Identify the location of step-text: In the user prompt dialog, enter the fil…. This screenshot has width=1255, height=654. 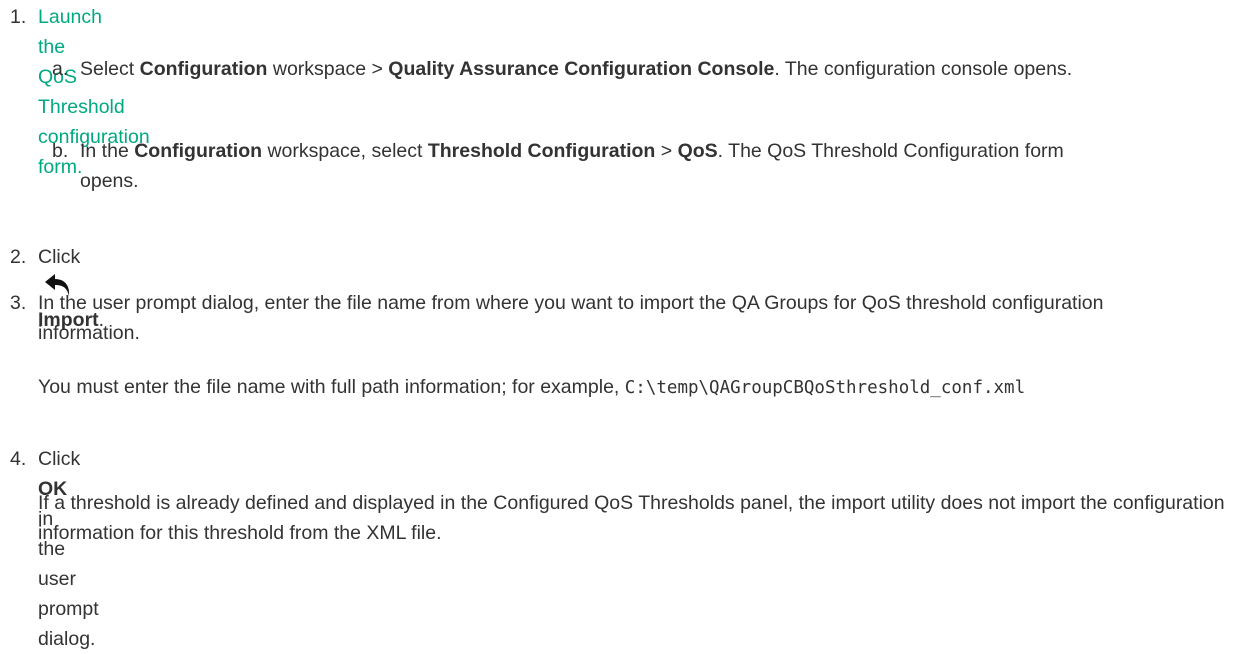
(571, 318).